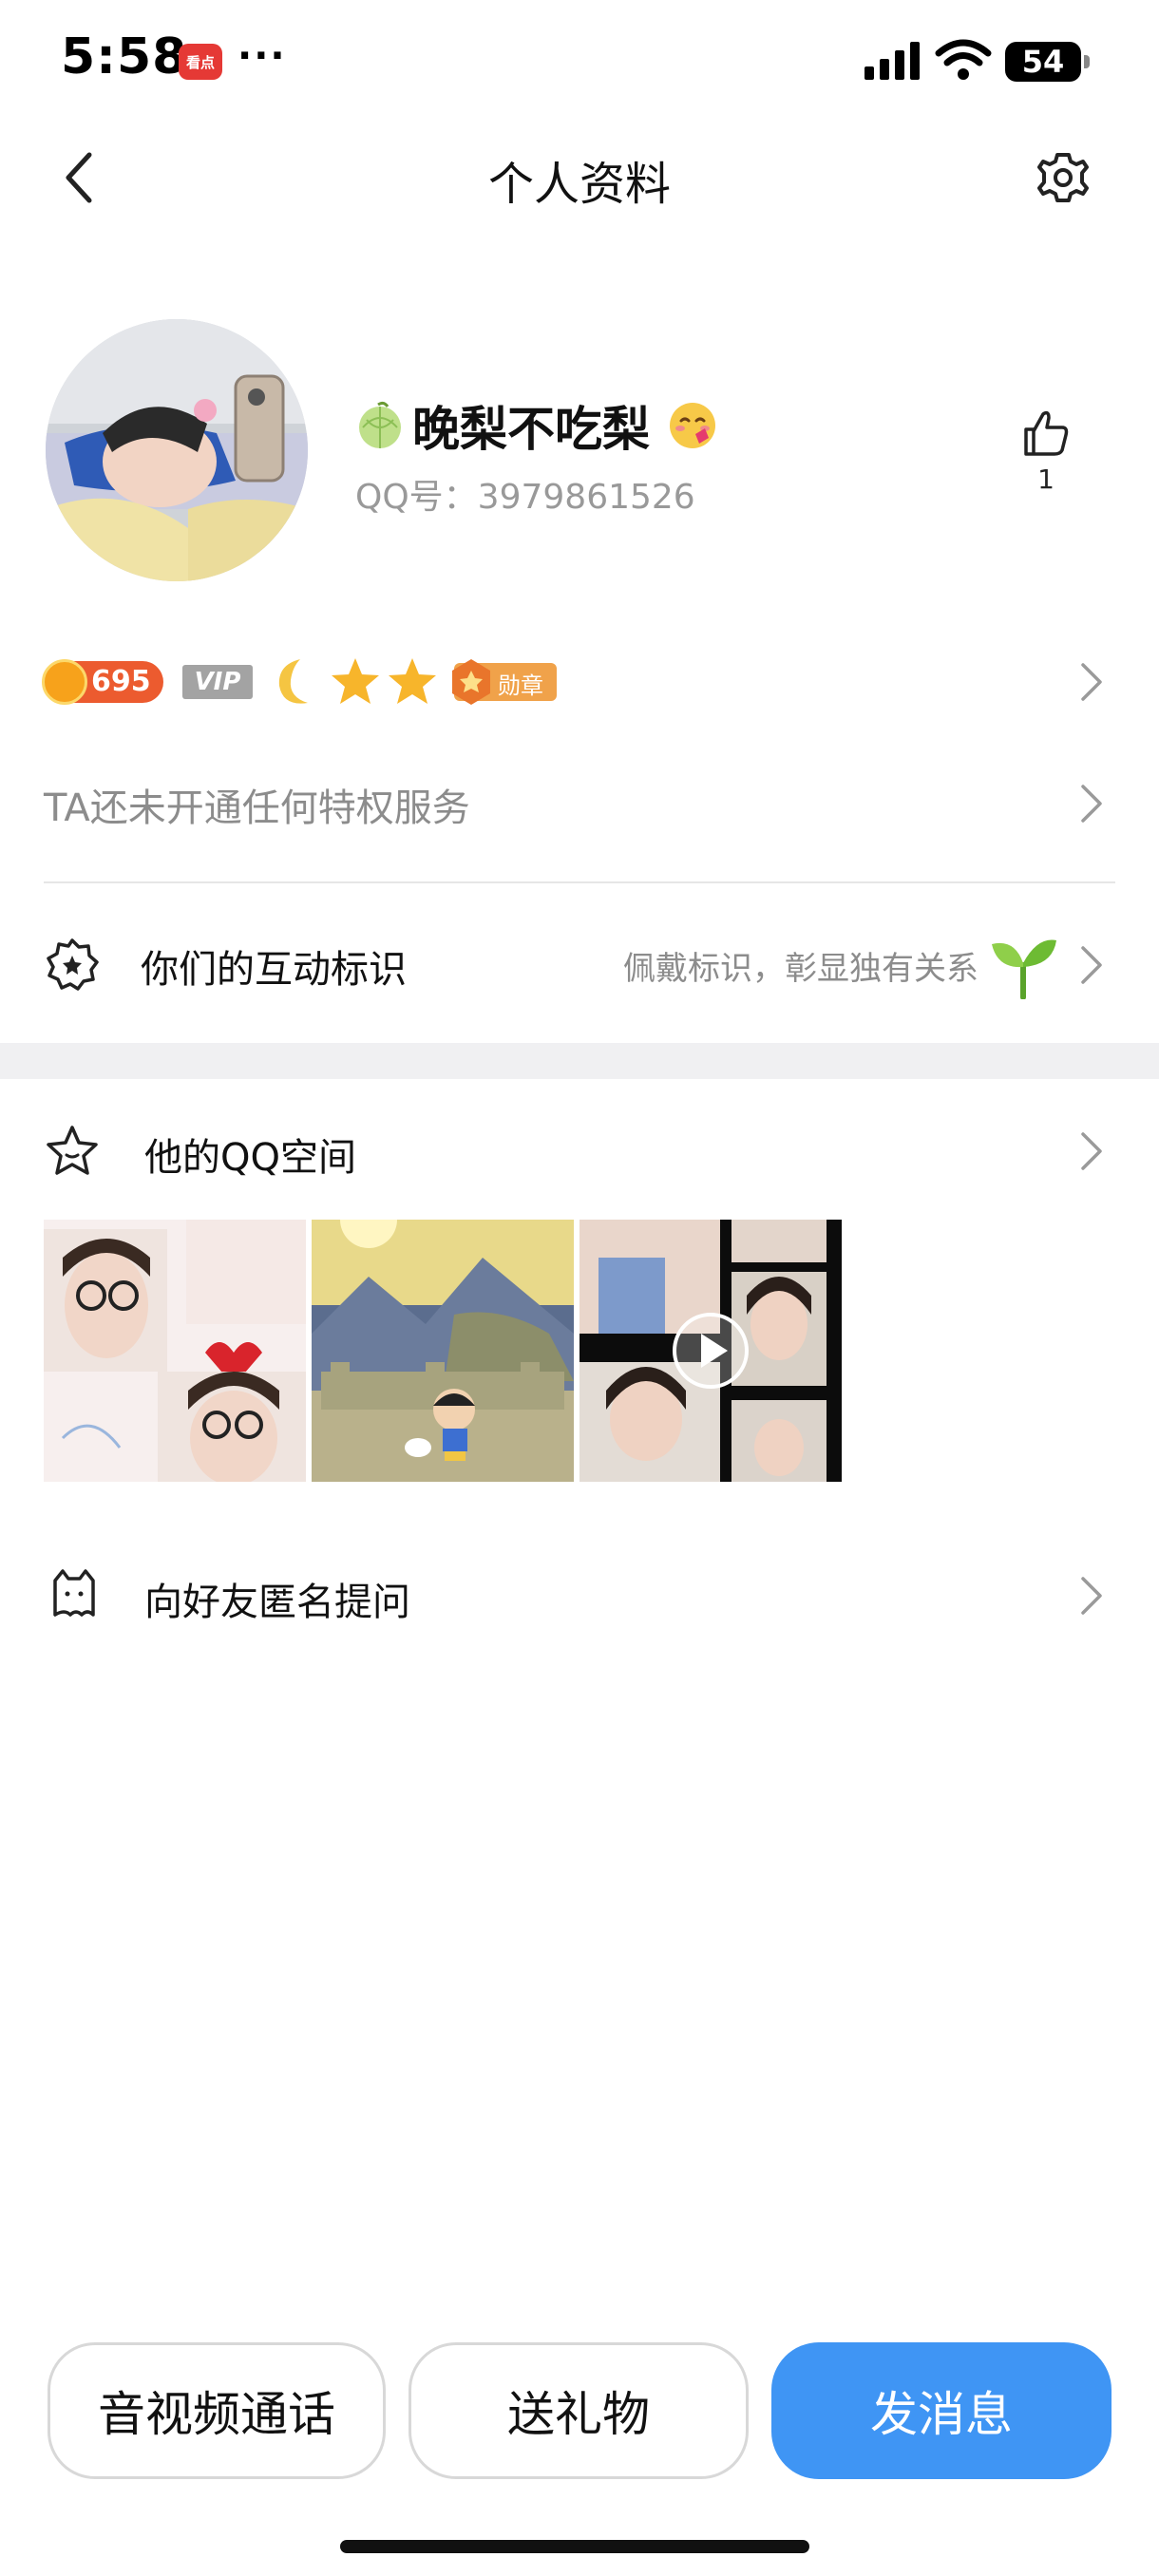 This screenshot has width=1159, height=2576. Describe the element at coordinates (124, 56) in the screenshot. I see `status-time: 5:58` at that location.